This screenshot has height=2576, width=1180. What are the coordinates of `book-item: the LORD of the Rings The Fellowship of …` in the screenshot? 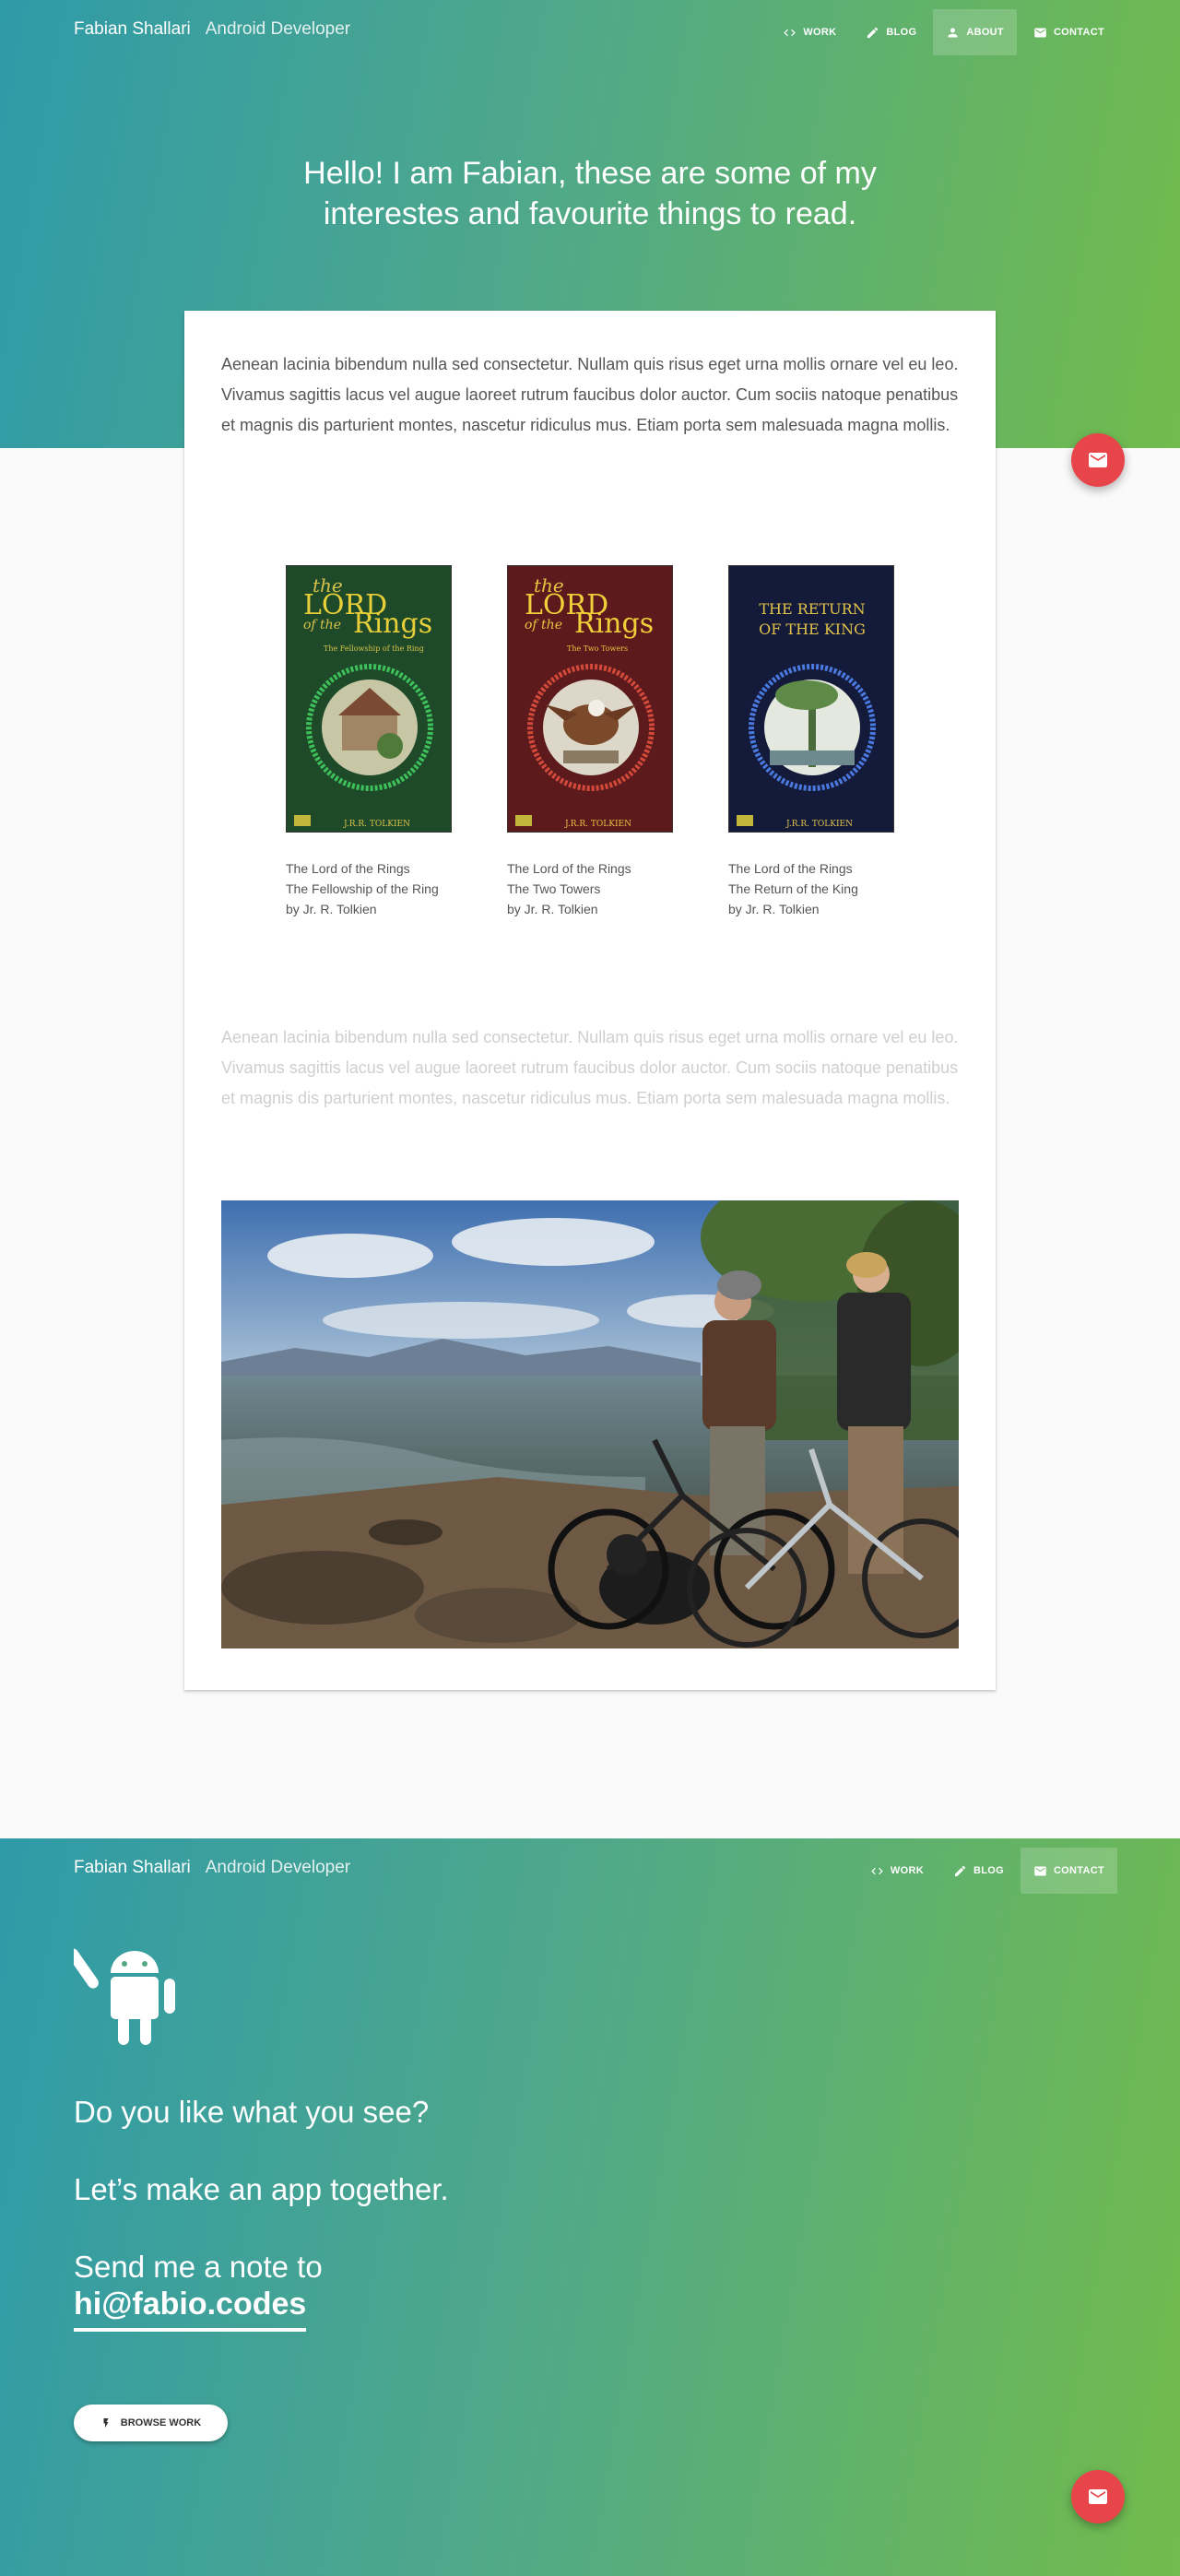 It's located at (369, 742).